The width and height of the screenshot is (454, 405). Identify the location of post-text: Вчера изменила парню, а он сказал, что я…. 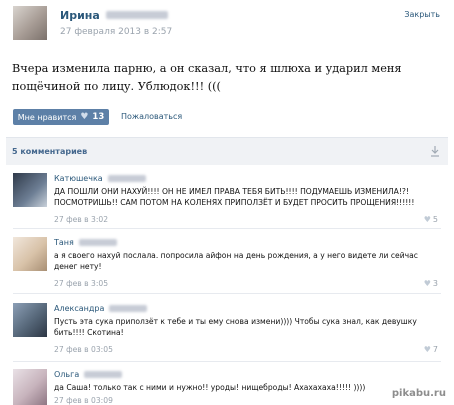
(207, 77).